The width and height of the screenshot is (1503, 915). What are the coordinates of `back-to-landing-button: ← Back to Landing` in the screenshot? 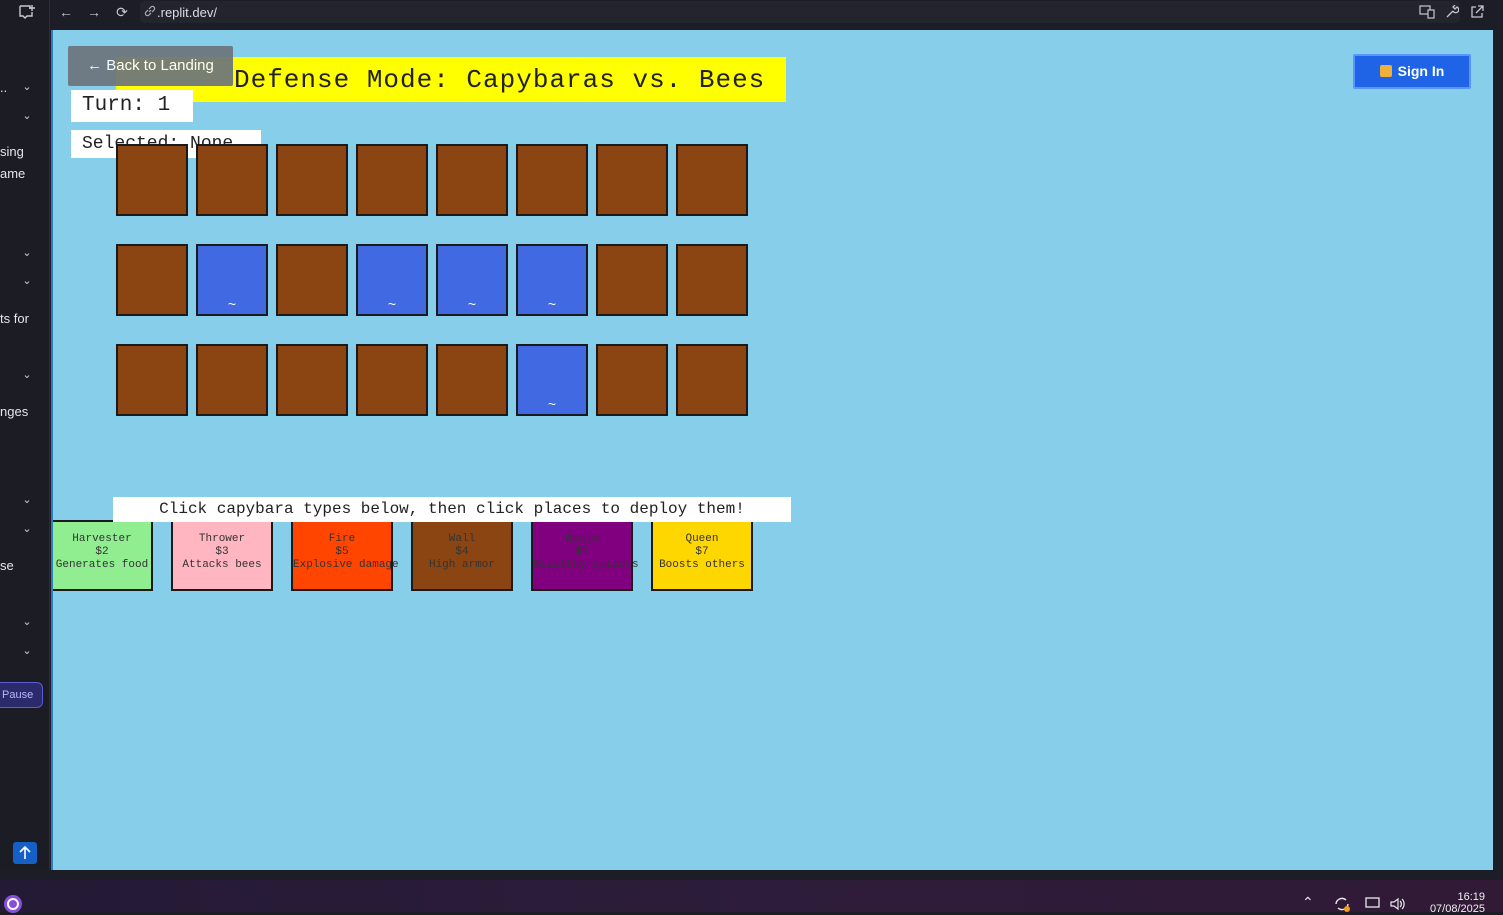 It's located at (150, 66).